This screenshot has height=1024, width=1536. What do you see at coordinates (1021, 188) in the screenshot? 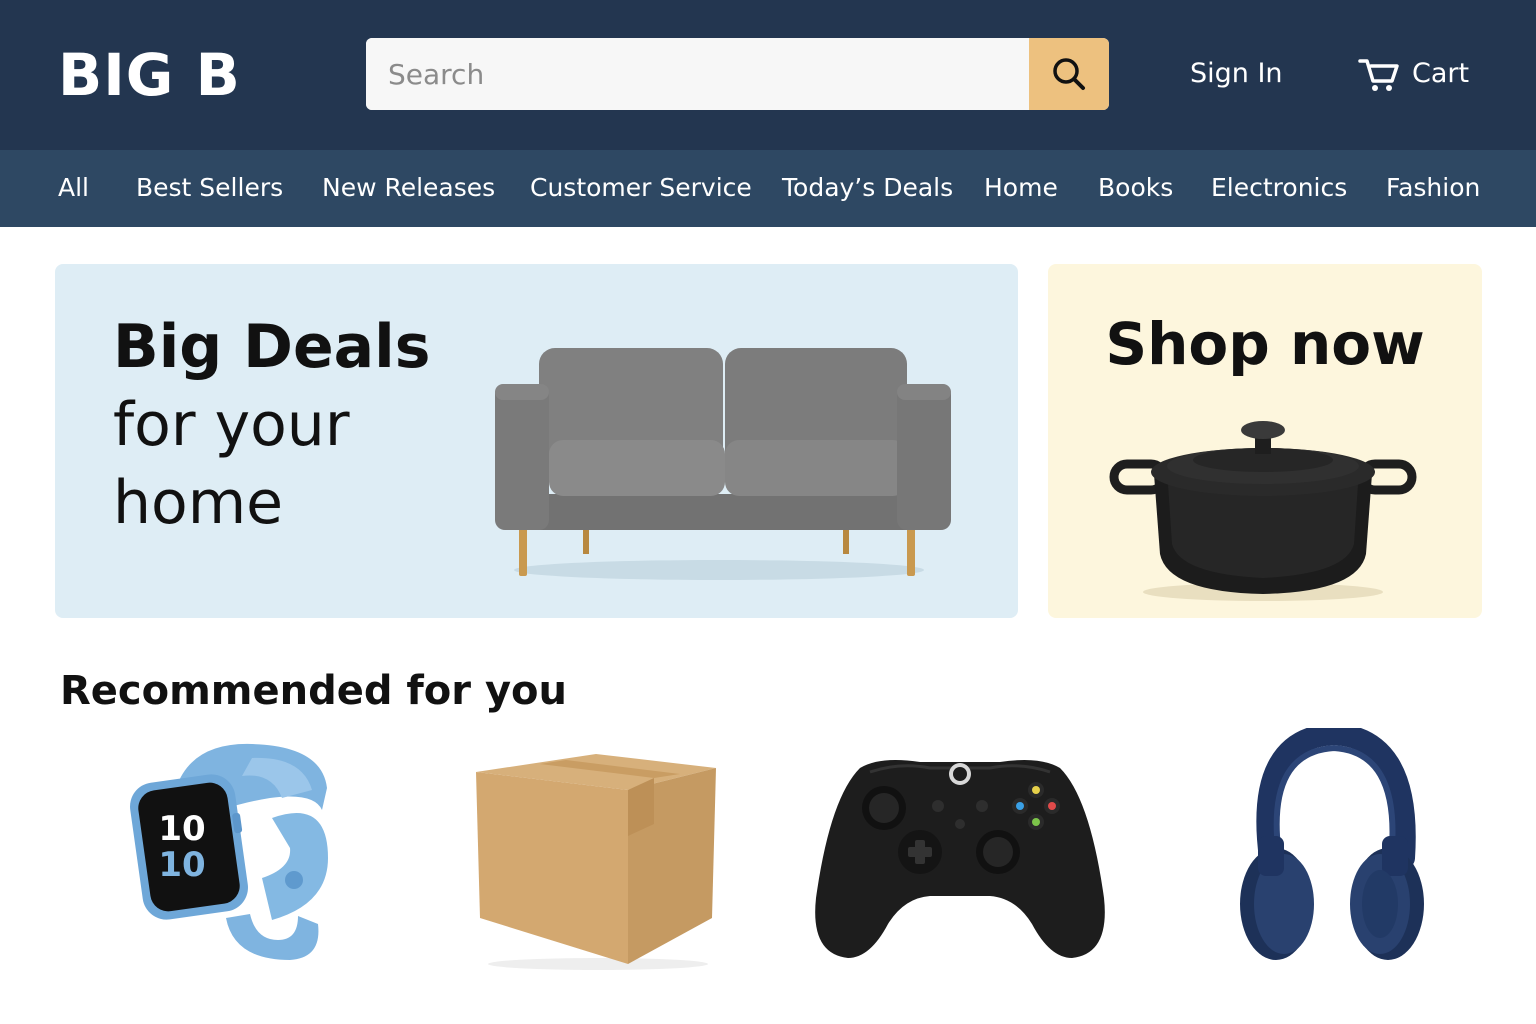
I see `nav-item-home: Home` at bounding box center [1021, 188].